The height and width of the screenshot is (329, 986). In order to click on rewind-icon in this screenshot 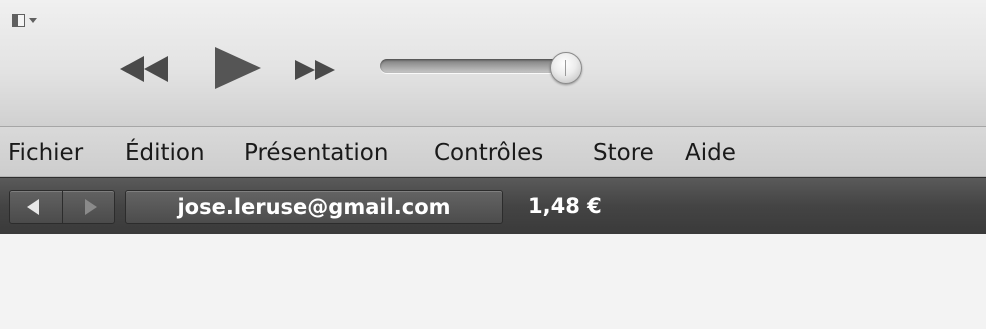, I will do `click(145, 68)`.